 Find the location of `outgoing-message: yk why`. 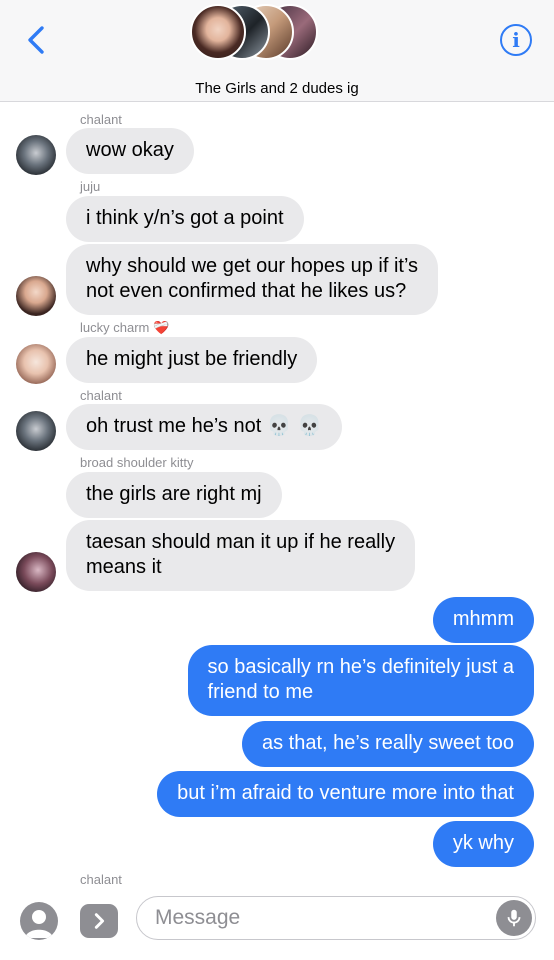

outgoing-message: yk why is located at coordinates (483, 844).